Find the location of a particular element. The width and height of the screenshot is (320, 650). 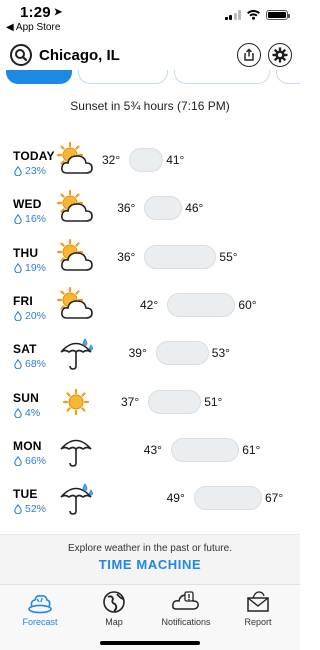

day-name: SUN is located at coordinates (26, 397).